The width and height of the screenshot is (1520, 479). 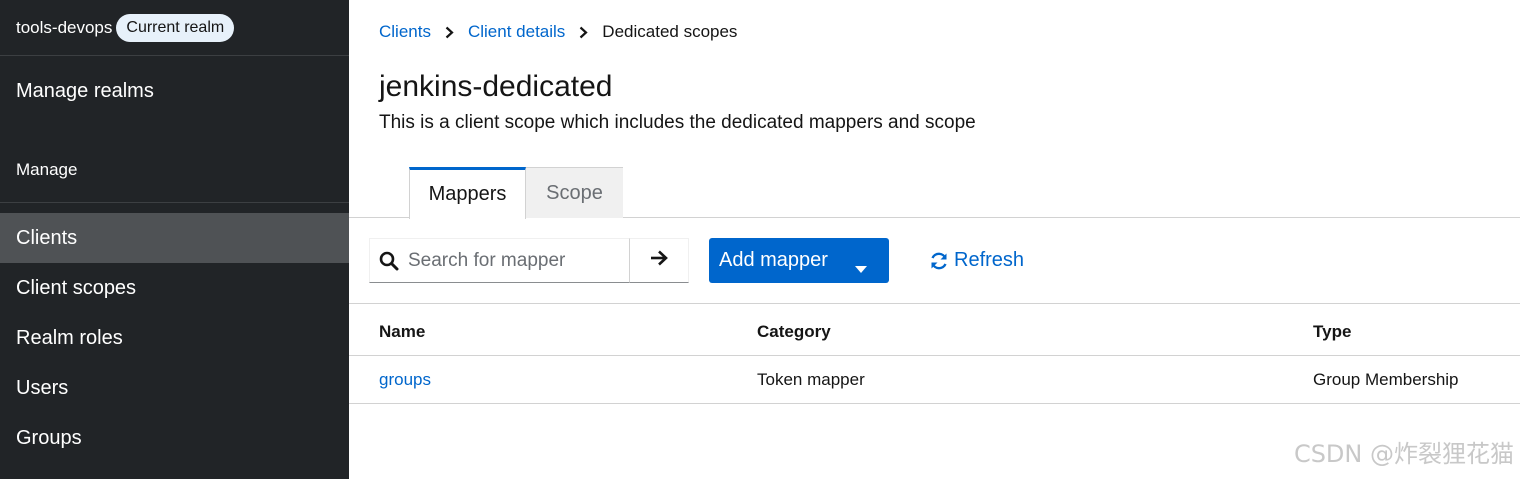 What do you see at coordinates (174, 388) in the screenshot?
I see `sidebar-item-users: Users` at bounding box center [174, 388].